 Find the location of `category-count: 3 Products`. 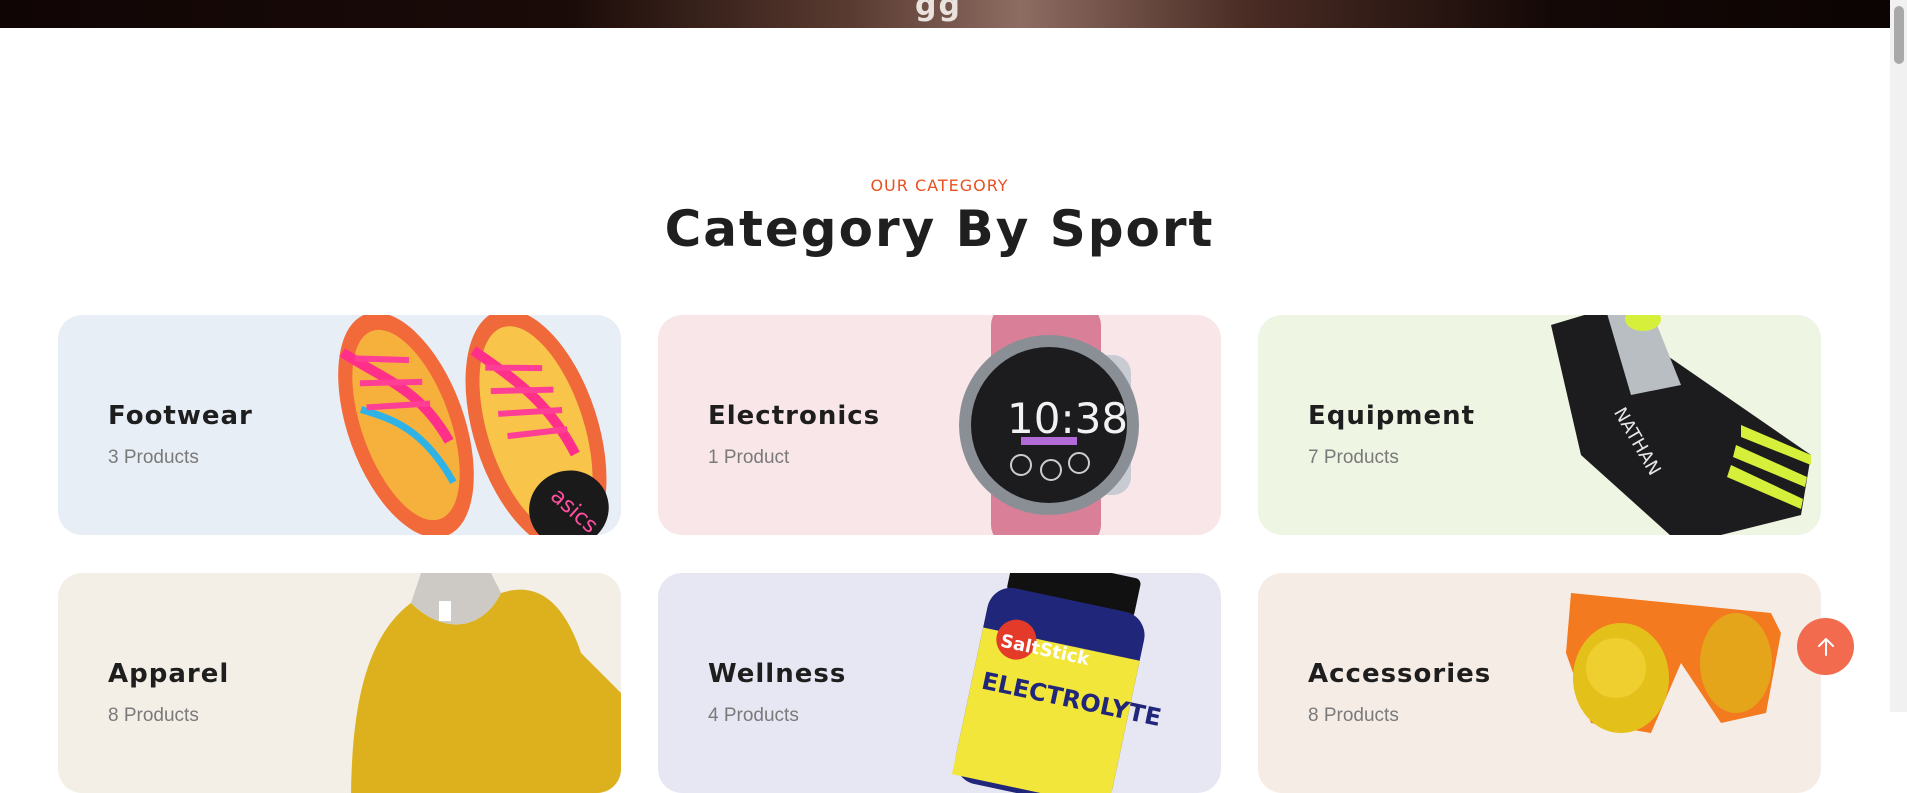

category-count: 3 Products is located at coordinates (153, 457).